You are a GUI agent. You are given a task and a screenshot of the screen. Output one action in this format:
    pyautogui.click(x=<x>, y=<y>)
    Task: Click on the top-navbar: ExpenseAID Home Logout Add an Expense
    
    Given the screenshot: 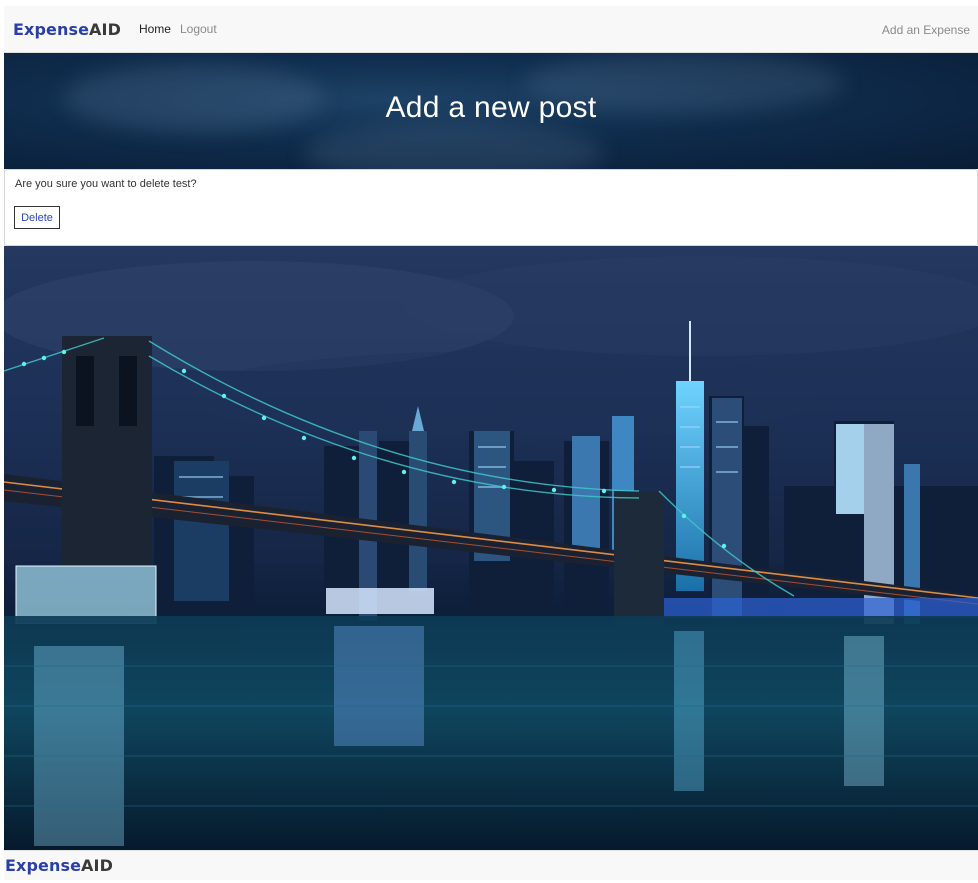 What is the action you would take?
    pyautogui.click(x=491, y=29)
    